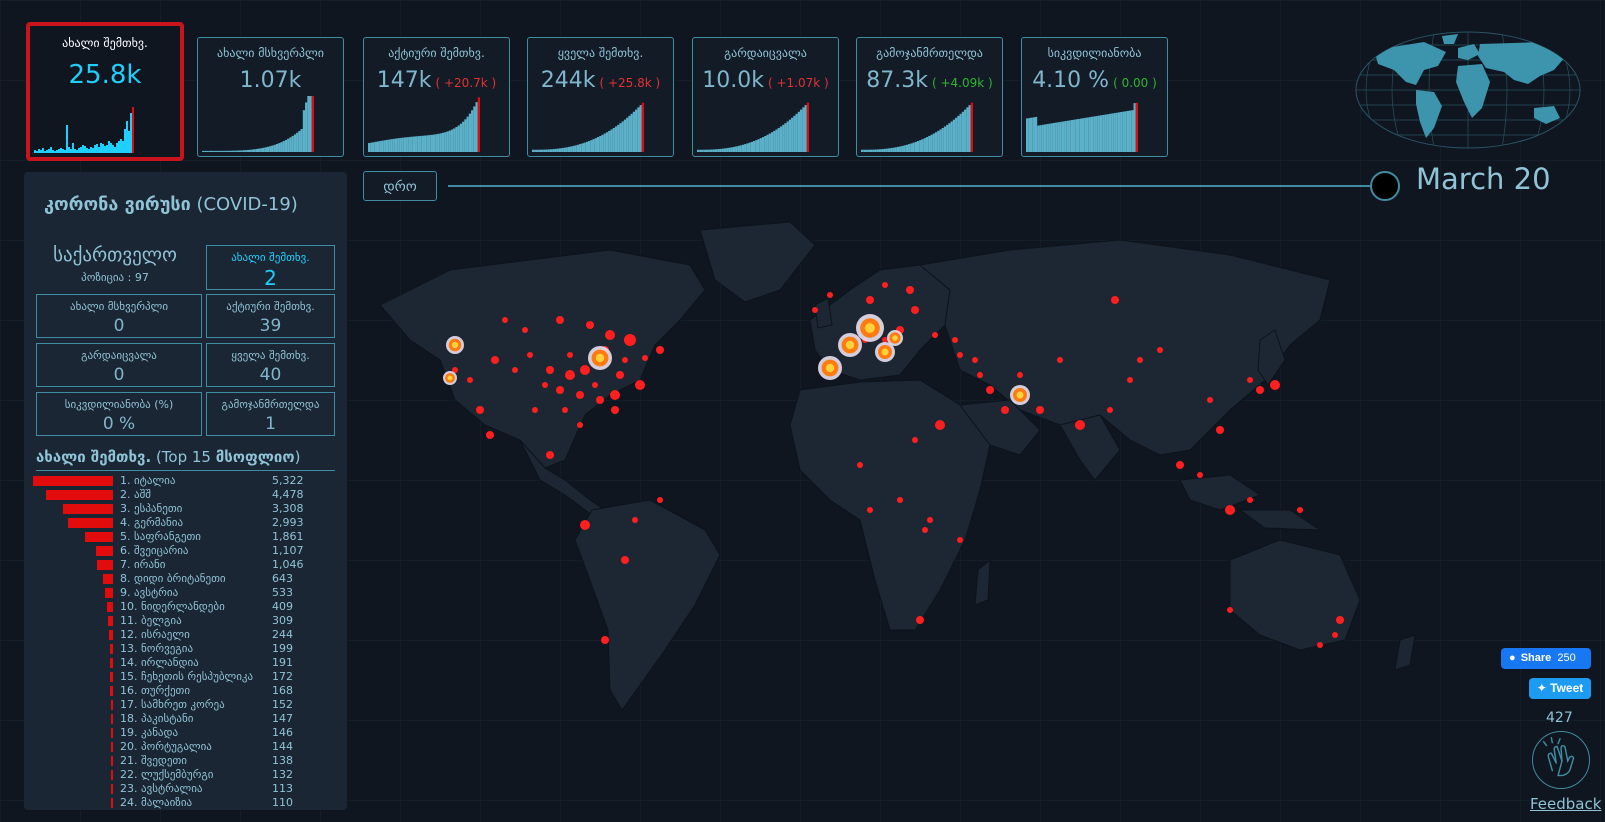 This screenshot has height=822, width=1605. What do you see at coordinates (1565, 804) in the screenshot?
I see `feedback-link: Feedback` at bounding box center [1565, 804].